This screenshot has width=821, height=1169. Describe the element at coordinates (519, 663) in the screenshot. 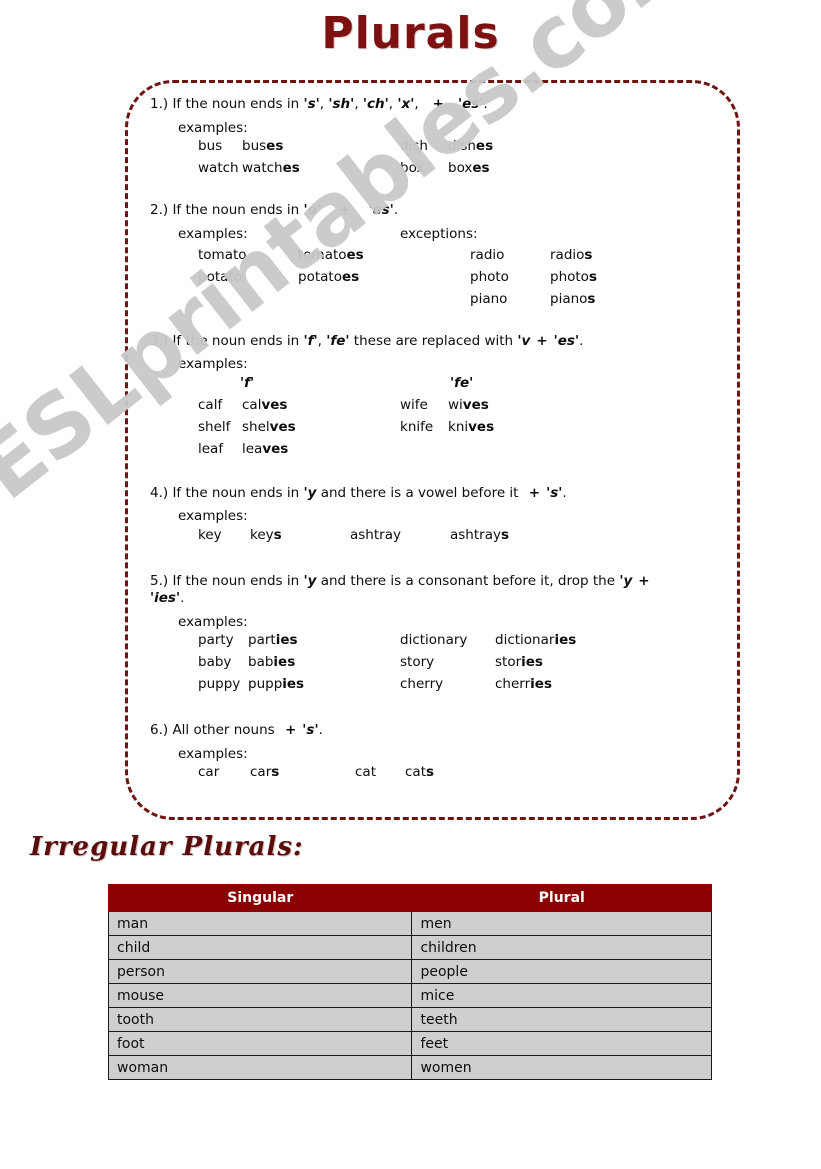

I see `plural: stories` at that location.